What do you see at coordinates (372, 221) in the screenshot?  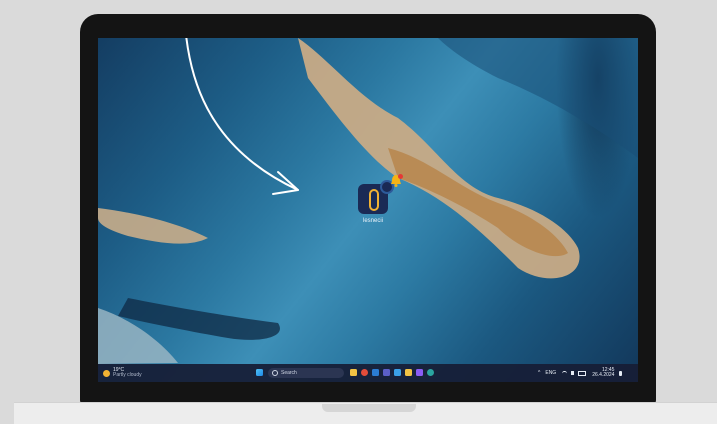 I see `app-shortcut-label: lesnecii` at bounding box center [372, 221].